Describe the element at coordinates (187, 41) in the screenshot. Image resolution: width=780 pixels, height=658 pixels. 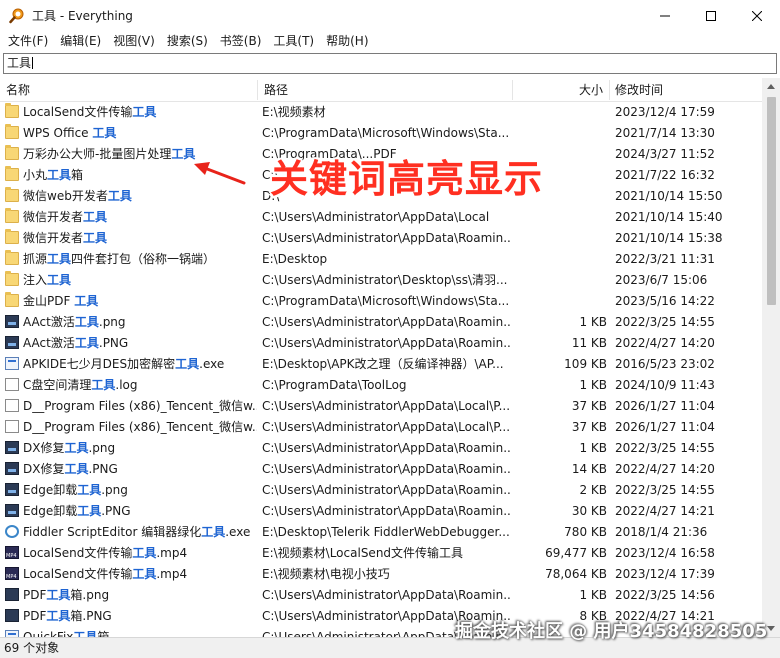
I see `menu-item: 搜索(S)` at that location.